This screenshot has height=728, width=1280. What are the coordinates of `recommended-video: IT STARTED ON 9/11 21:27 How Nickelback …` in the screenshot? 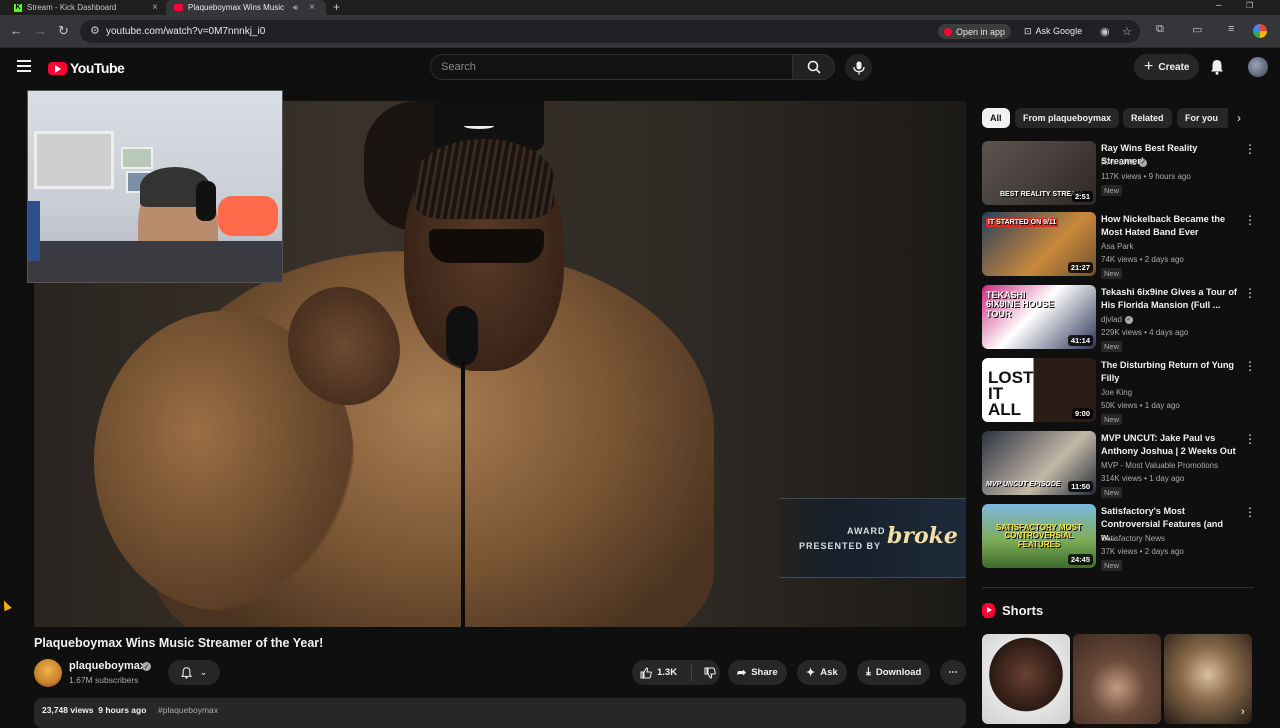 It's located at (1119, 245).